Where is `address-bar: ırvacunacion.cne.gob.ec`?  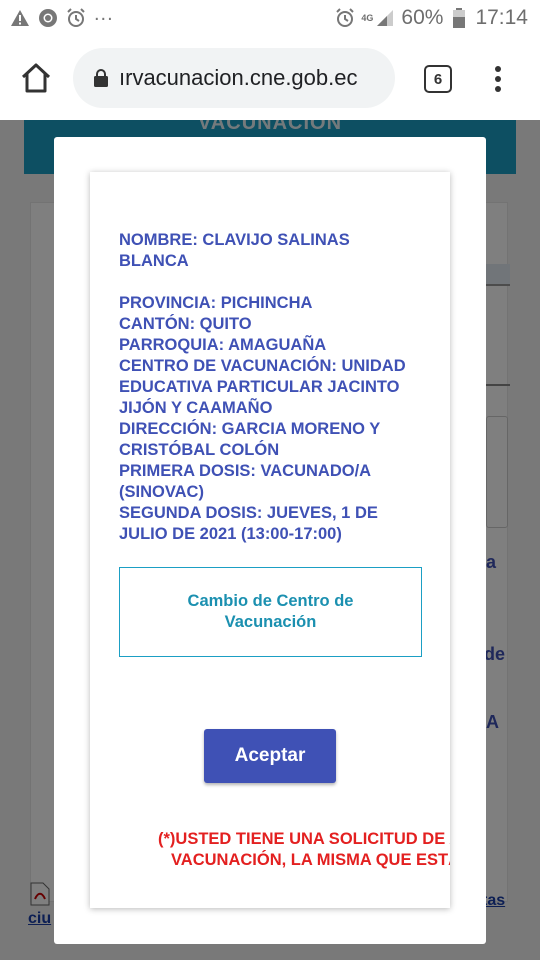
address-bar: ırvacunacion.cne.gob.ec is located at coordinates (234, 78).